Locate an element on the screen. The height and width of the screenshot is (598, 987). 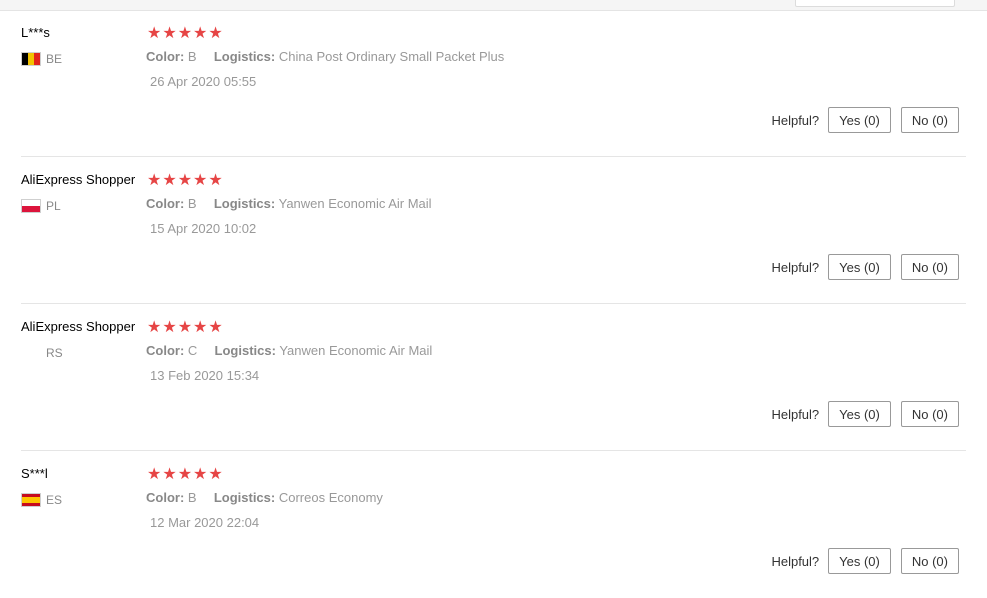
color-value: C is located at coordinates (192, 350).